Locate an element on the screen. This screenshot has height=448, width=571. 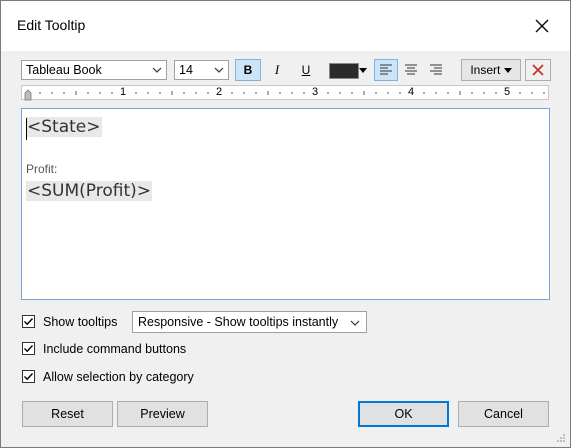
align-left-icon is located at coordinates (386, 69).